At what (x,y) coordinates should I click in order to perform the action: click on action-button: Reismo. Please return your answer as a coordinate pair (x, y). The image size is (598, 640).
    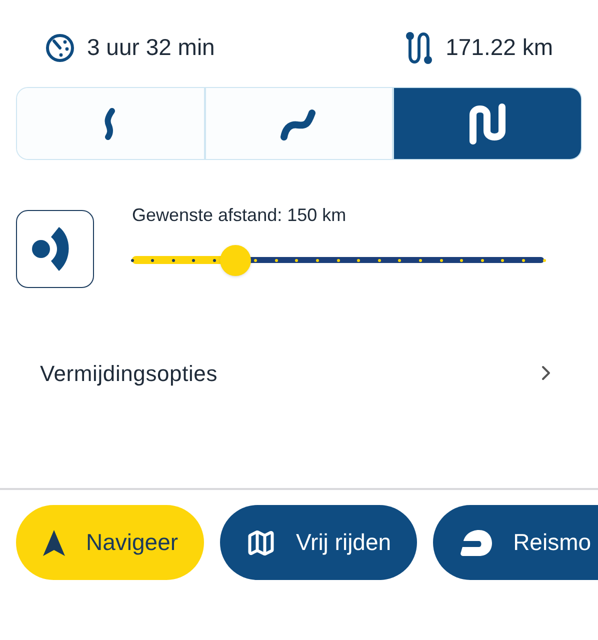
    Looking at the image, I should click on (515, 542).